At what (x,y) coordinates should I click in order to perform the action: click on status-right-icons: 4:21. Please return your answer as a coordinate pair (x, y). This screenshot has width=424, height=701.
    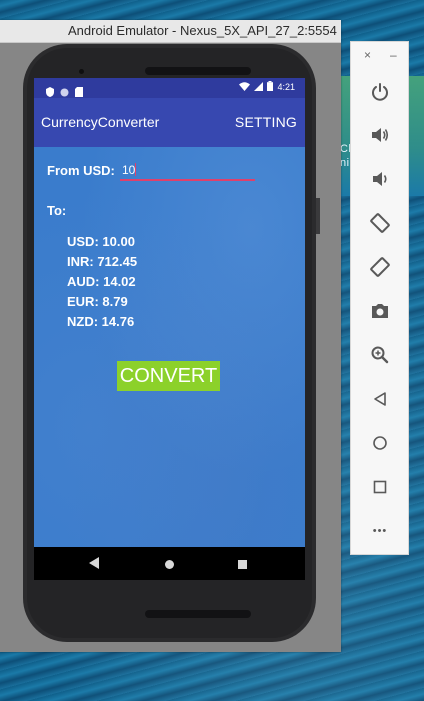
    Looking at the image, I should click on (267, 87).